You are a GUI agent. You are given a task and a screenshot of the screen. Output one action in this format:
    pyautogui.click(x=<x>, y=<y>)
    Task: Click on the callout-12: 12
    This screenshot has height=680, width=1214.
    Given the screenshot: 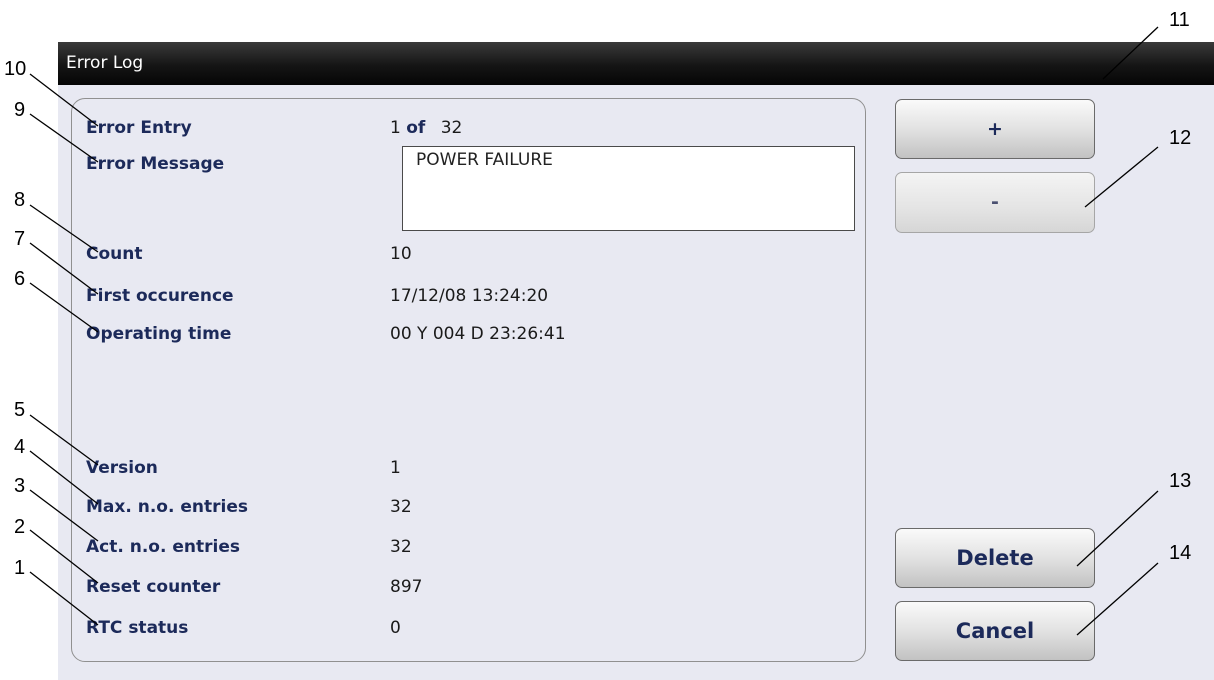 What is the action you would take?
    pyautogui.click(x=1180, y=138)
    